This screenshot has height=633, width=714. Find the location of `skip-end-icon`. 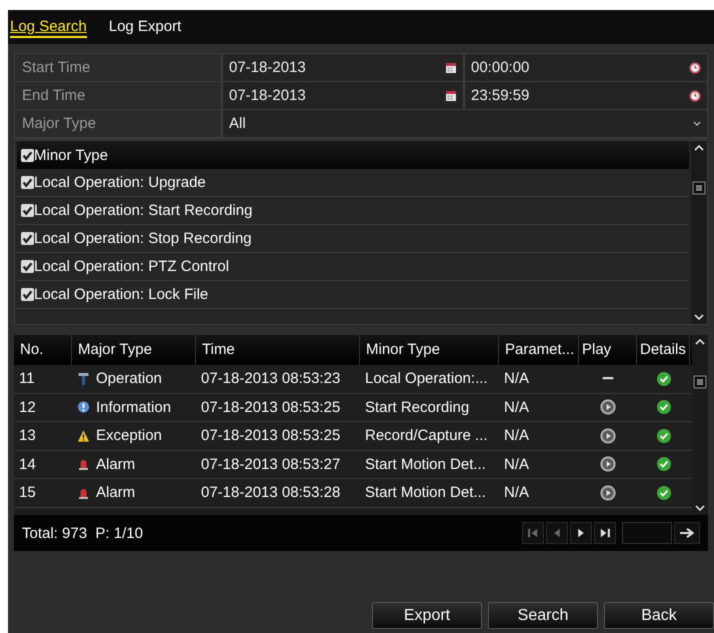

skip-end-icon is located at coordinates (605, 533).